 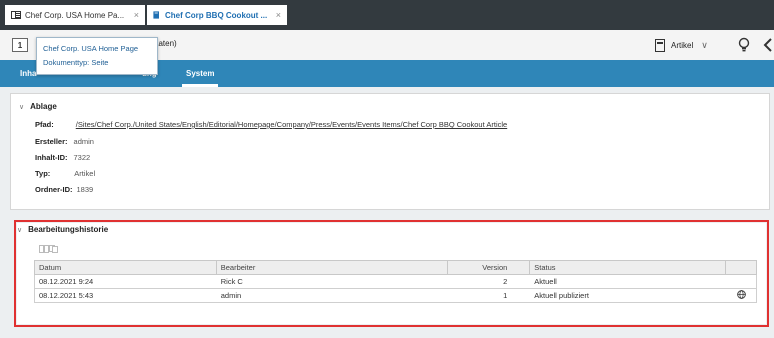 I want to click on property-typ: Typ: Artikel, so click(x=65, y=173).